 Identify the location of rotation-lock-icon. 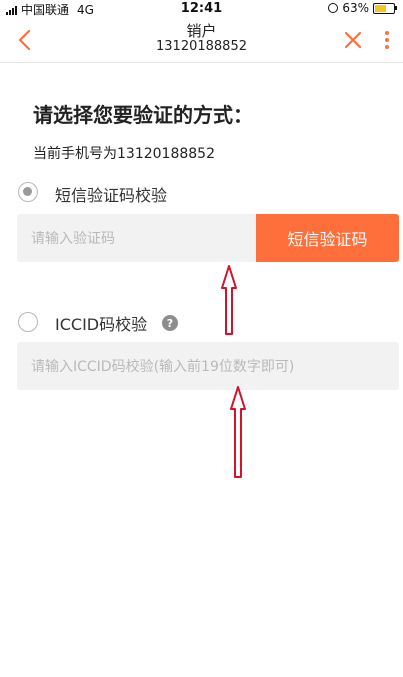
(333, 8).